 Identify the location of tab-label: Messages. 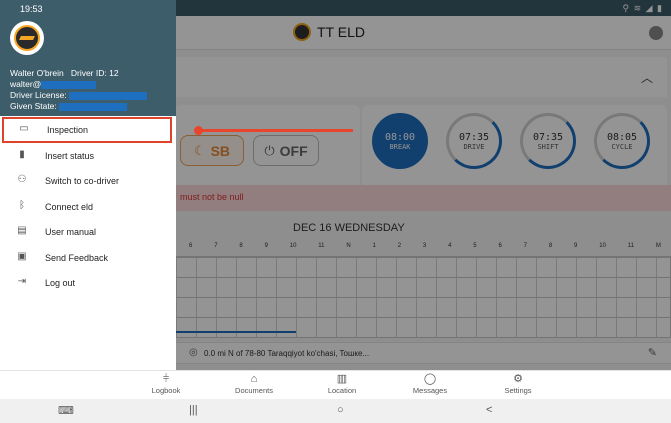
(430, 390).